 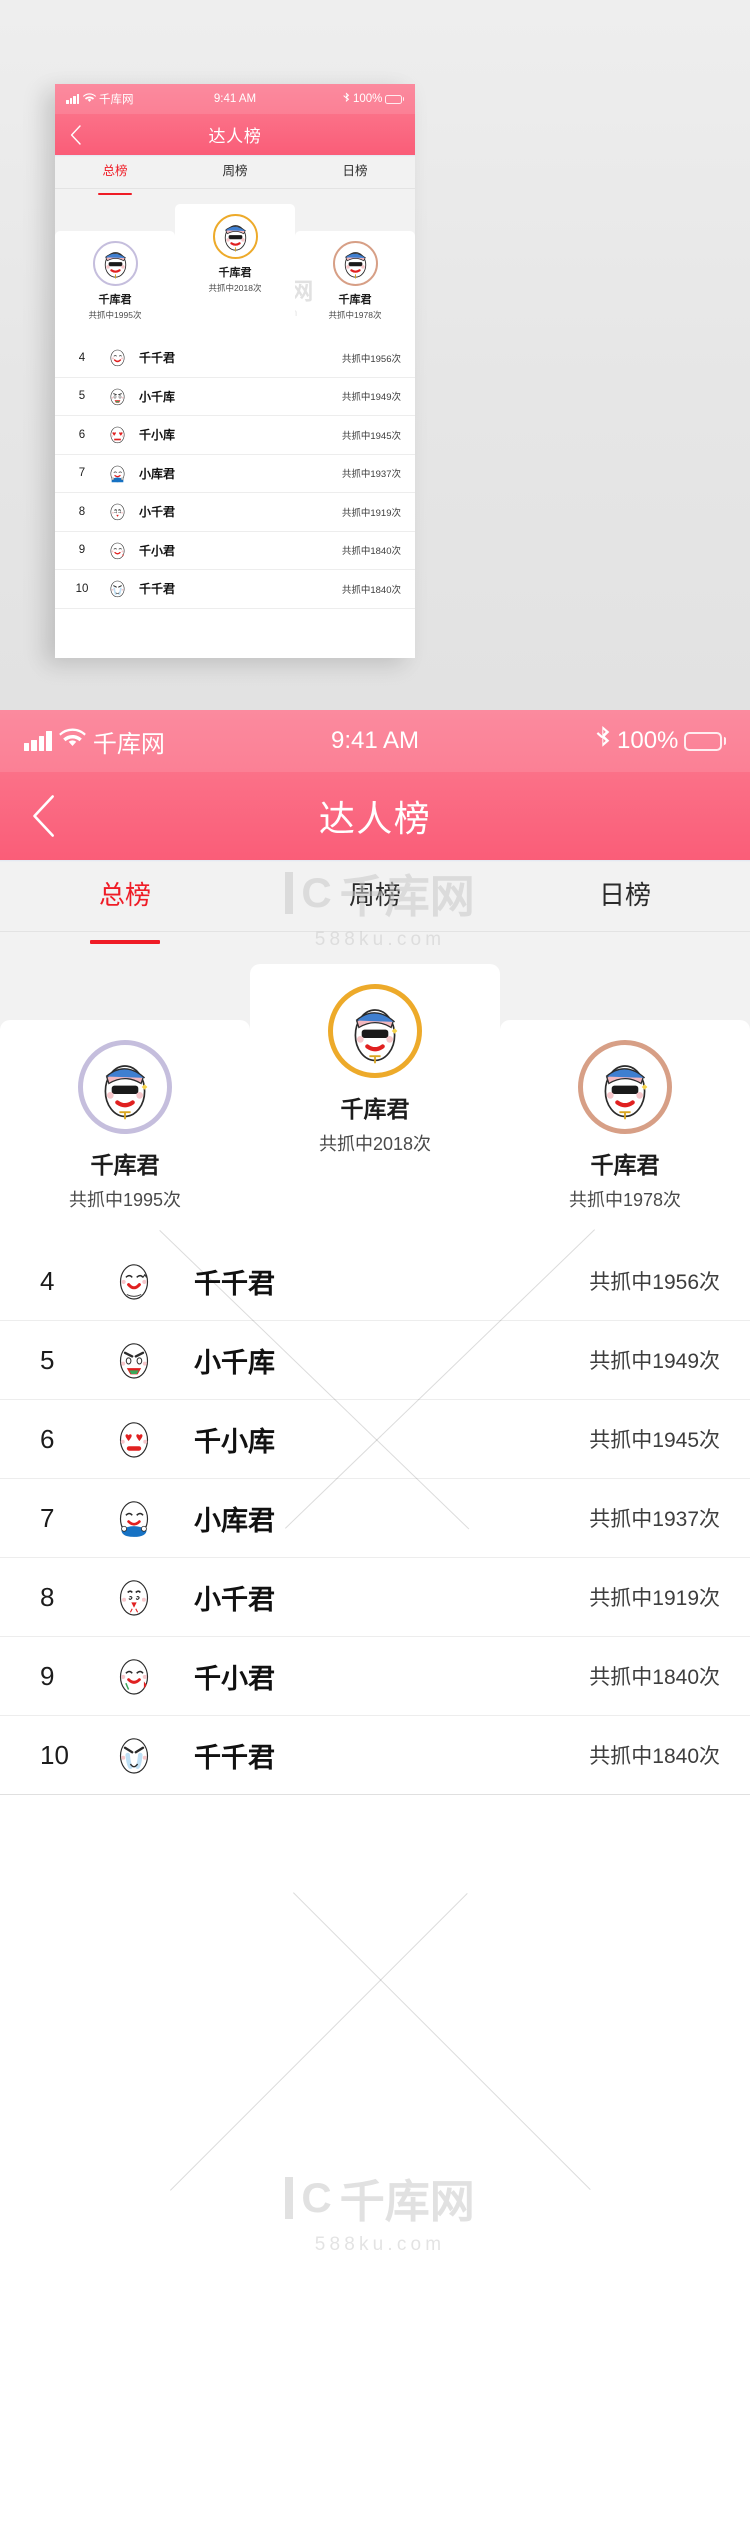 I want to click on row-score: 共抓中1956次, so click(x=654, y=1282).